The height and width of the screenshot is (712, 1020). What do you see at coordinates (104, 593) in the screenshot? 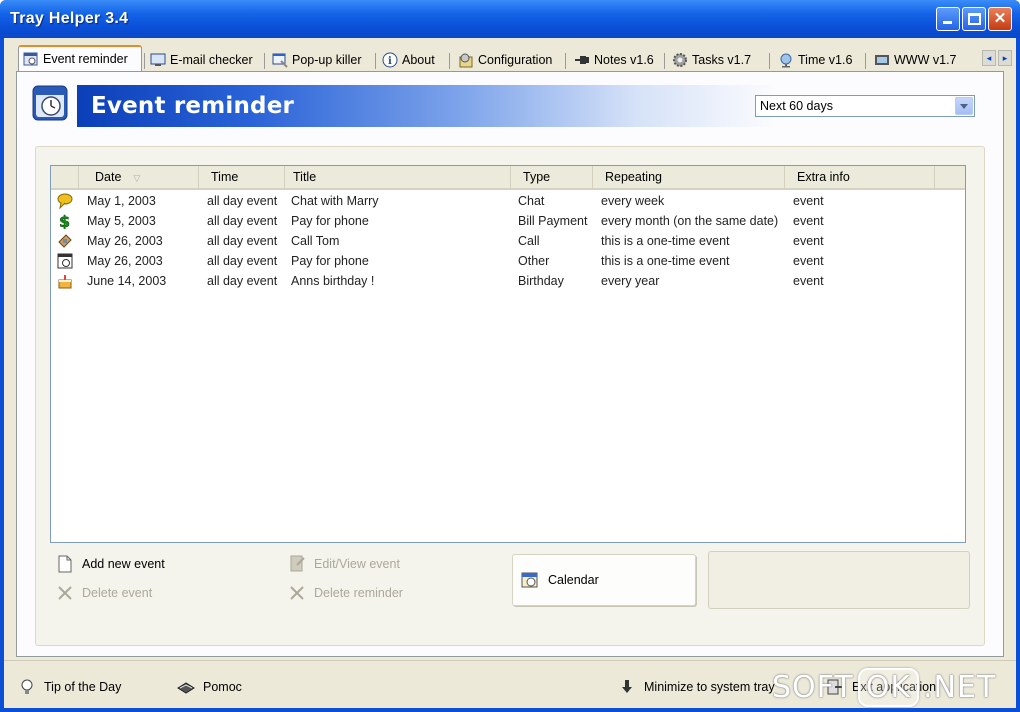
I see `delete-event-button: Delete event` at bounding box center [104, 593].